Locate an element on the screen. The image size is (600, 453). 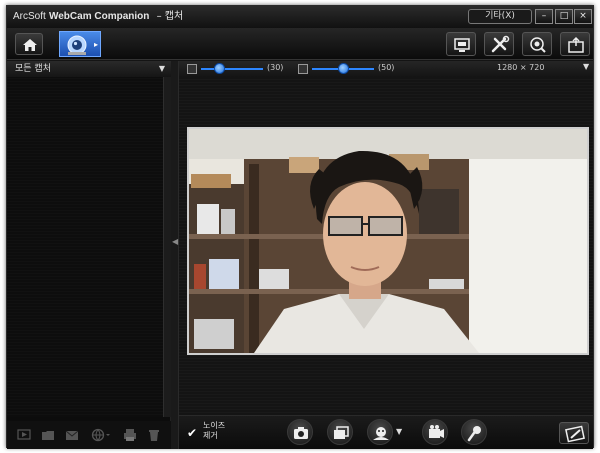
brightness-value: (30) is located at coordinates (275, 67).